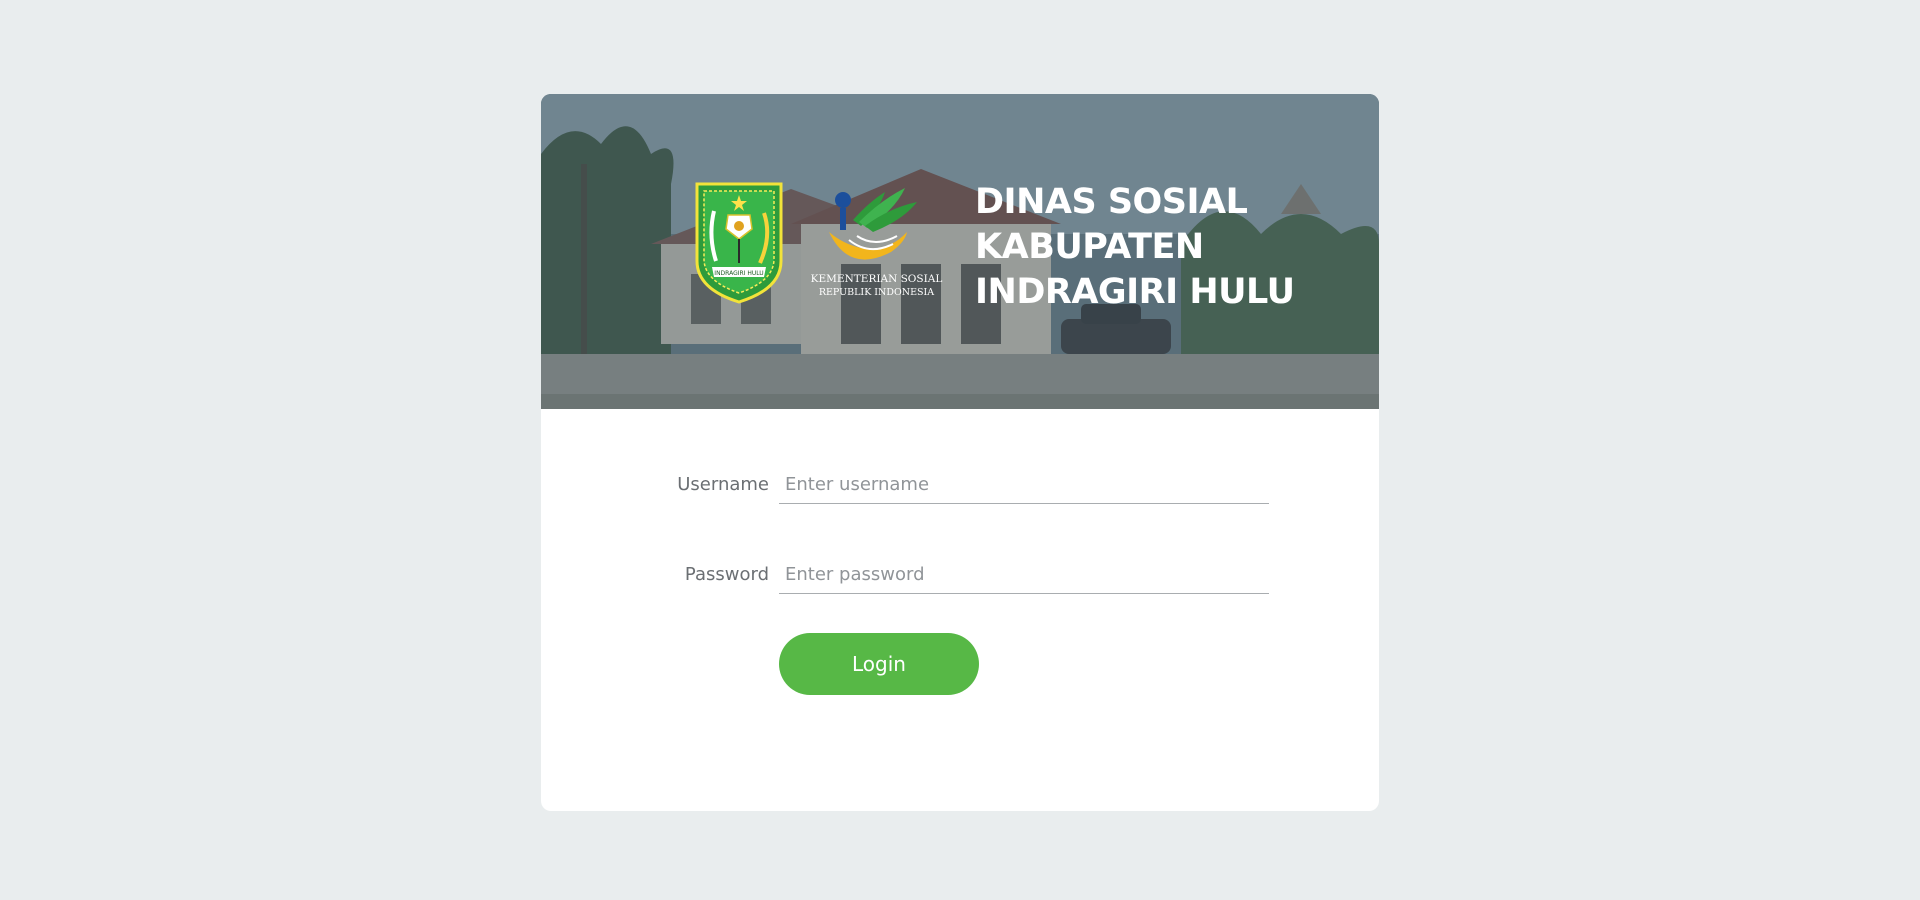 This screenshot has height=900, width=1920. I want to click on page-title: DINAS SOSIAL KABUPATEN INDRAGIRI HULU, so click(1175, 247).